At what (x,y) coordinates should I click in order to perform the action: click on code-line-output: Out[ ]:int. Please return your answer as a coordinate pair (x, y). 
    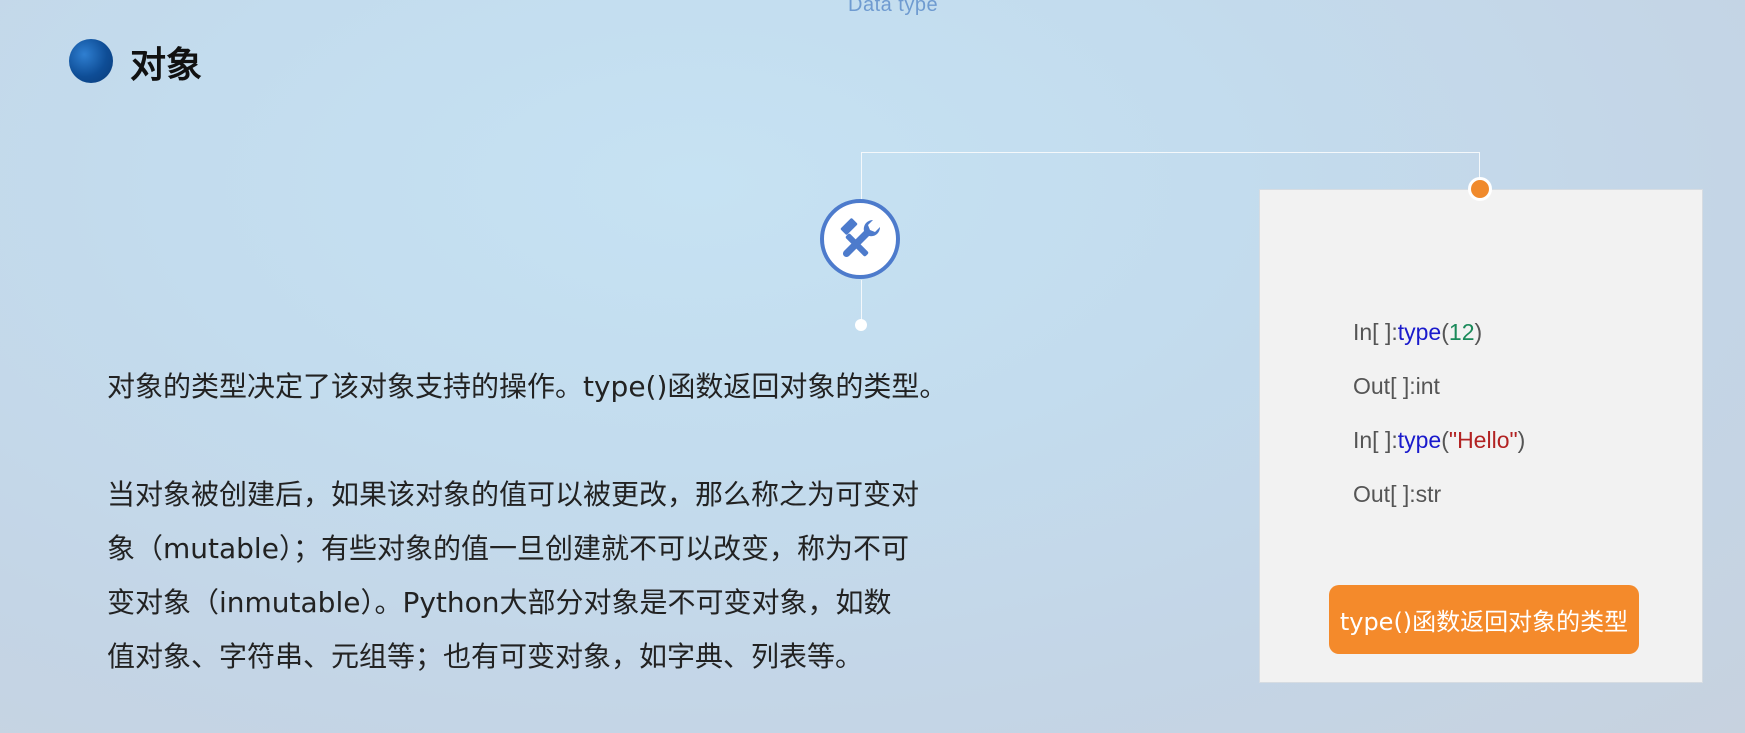
    Looking at the image, I should click on (1396, 386).